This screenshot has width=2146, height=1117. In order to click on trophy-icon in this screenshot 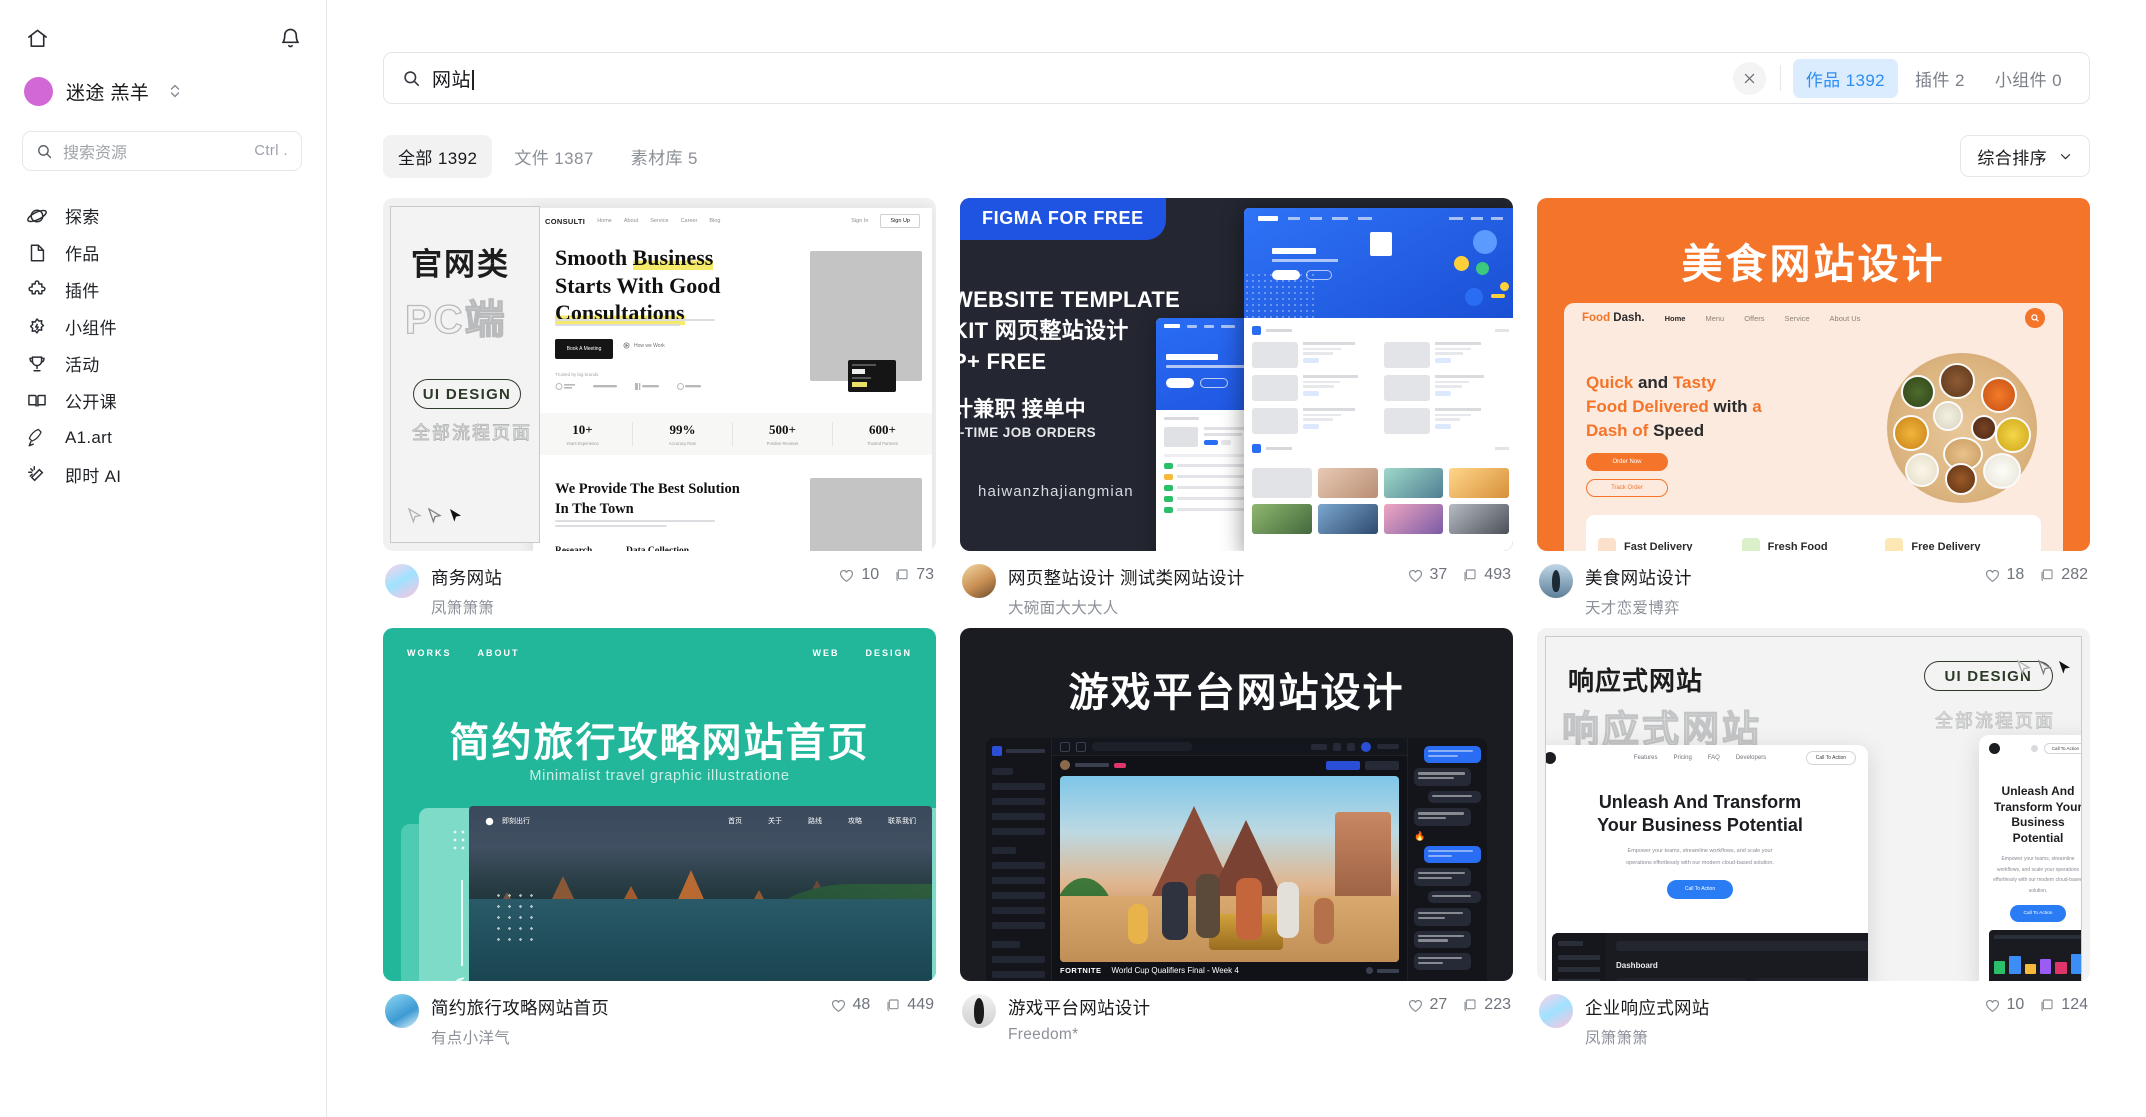, I will do `click(37, 364)`.